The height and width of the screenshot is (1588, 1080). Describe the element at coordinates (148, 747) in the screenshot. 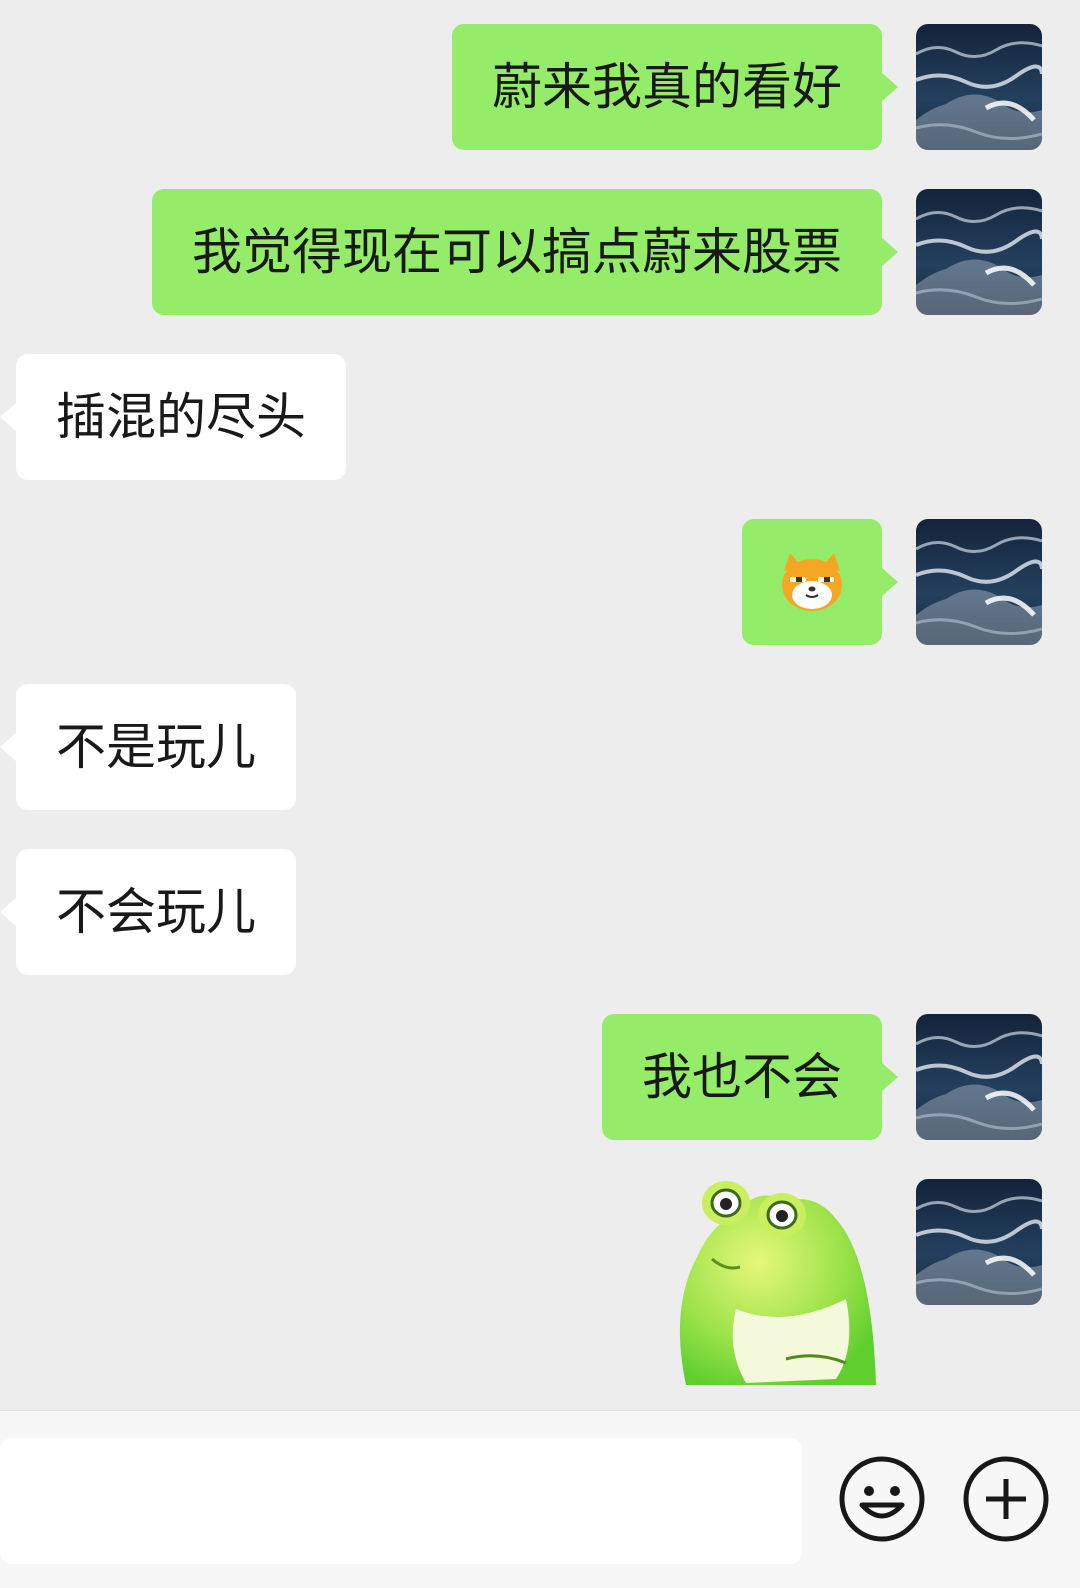

I see `incoming-message-bubble: 不是玩儿` at that location.